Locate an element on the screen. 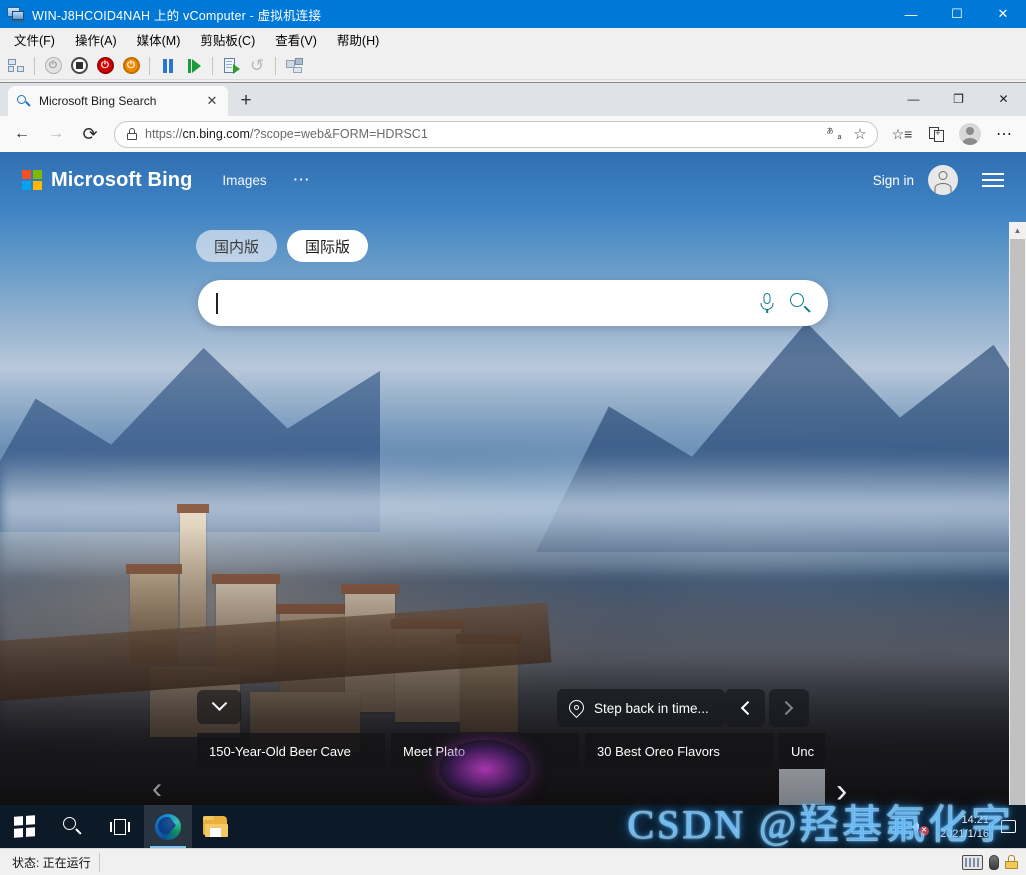 Image resolution: width=1026 pixels, height=875 pixels. virtual-machine-icon is located at coordinates (16, 14).